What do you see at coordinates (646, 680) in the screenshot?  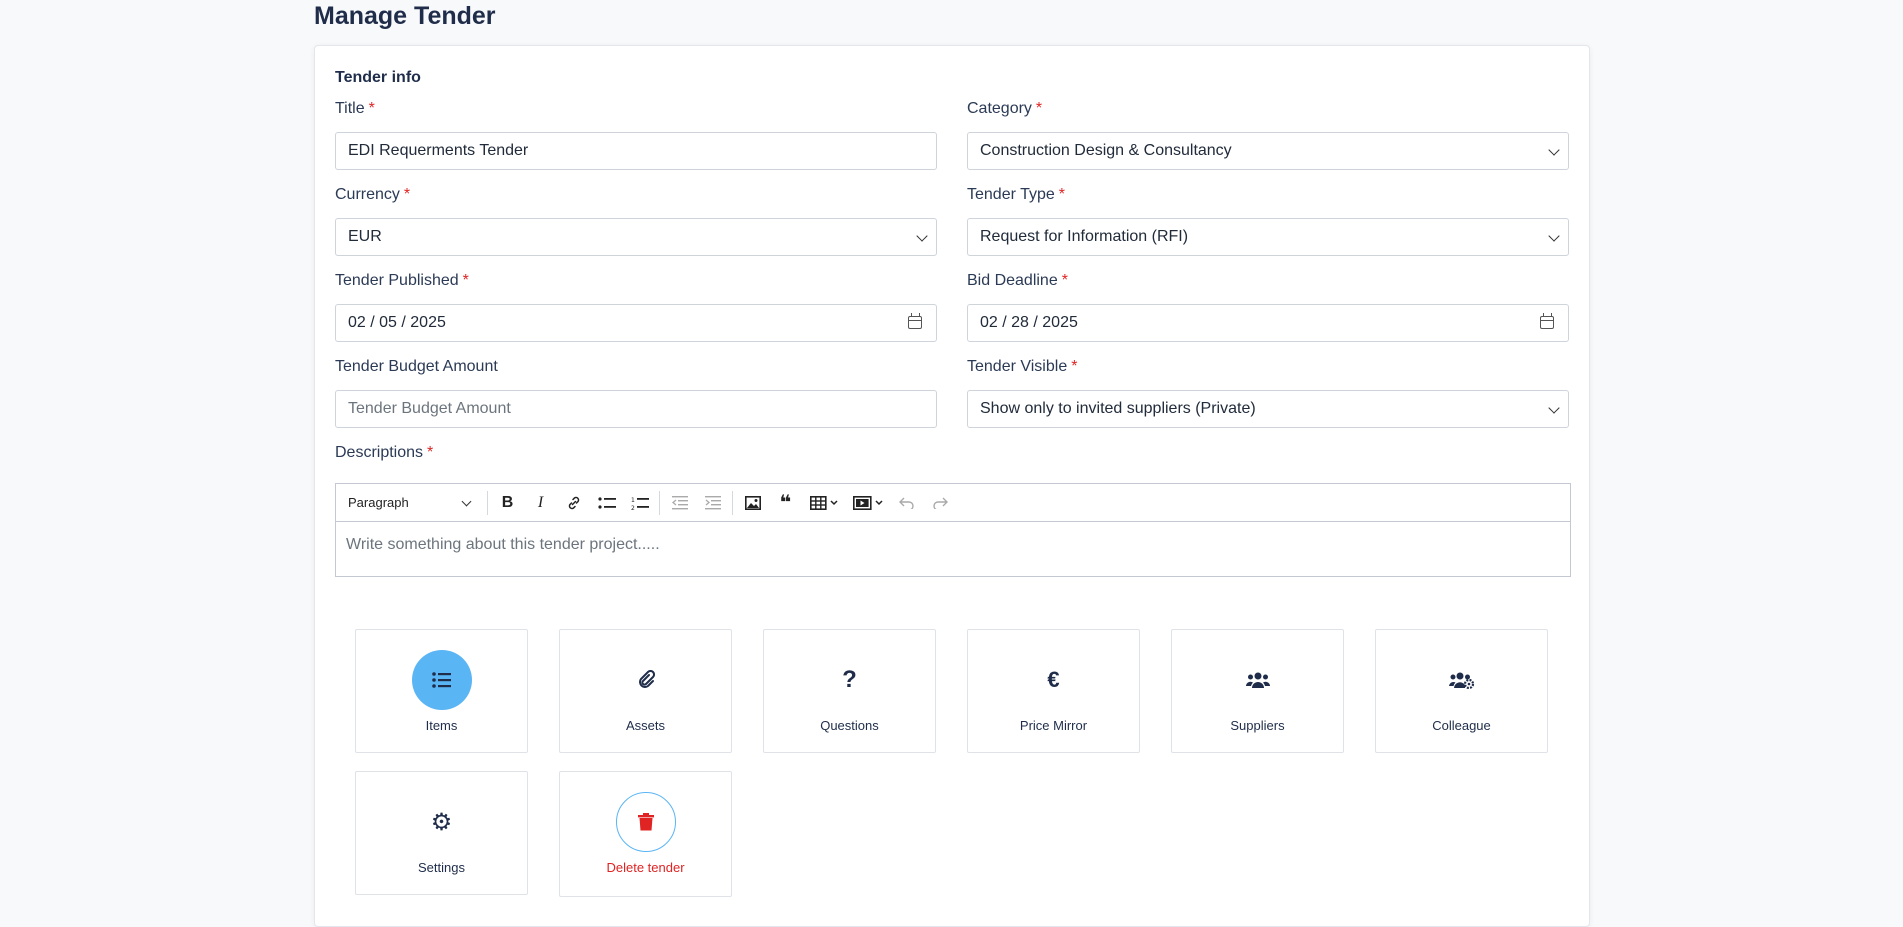 I see `paperclip-icon` at bounding box center [646, 680].